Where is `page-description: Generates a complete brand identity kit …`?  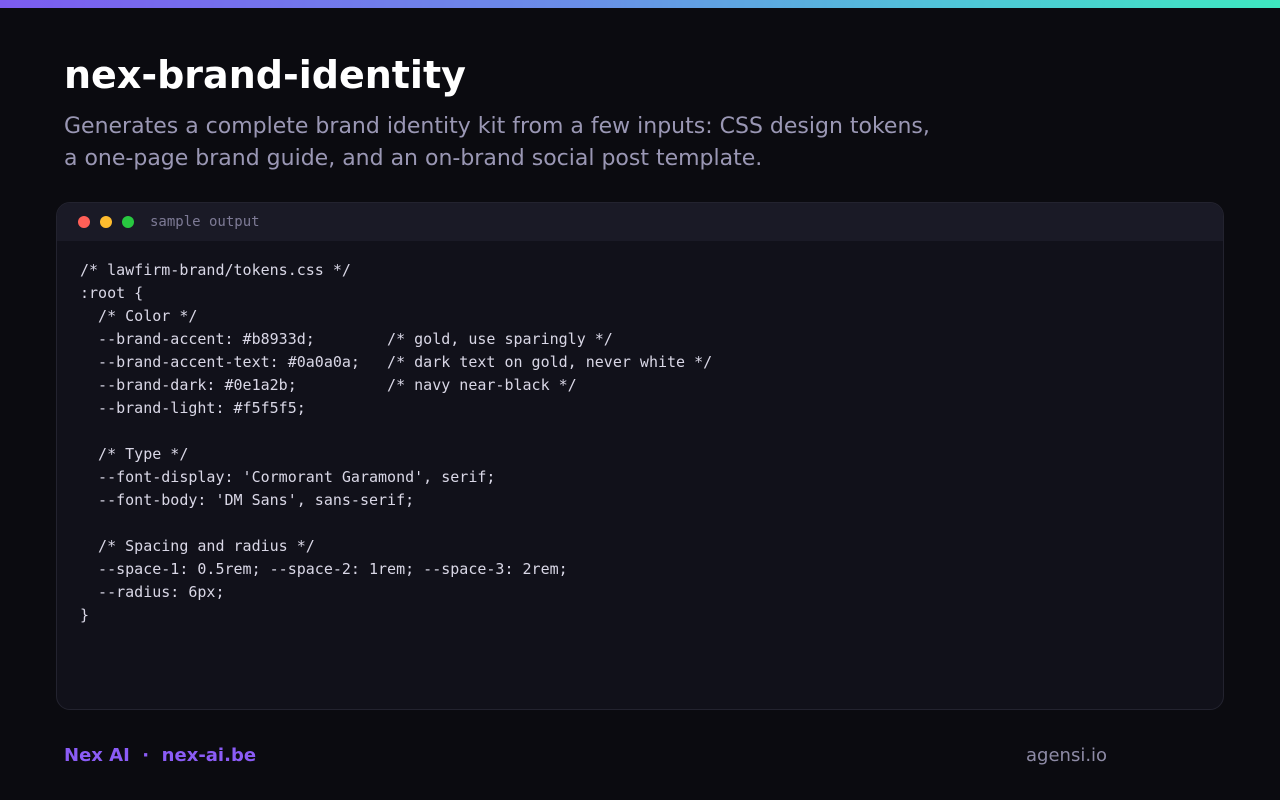 page-description: Generates a complete brand identity kit … is located at coordinates (497, 142).